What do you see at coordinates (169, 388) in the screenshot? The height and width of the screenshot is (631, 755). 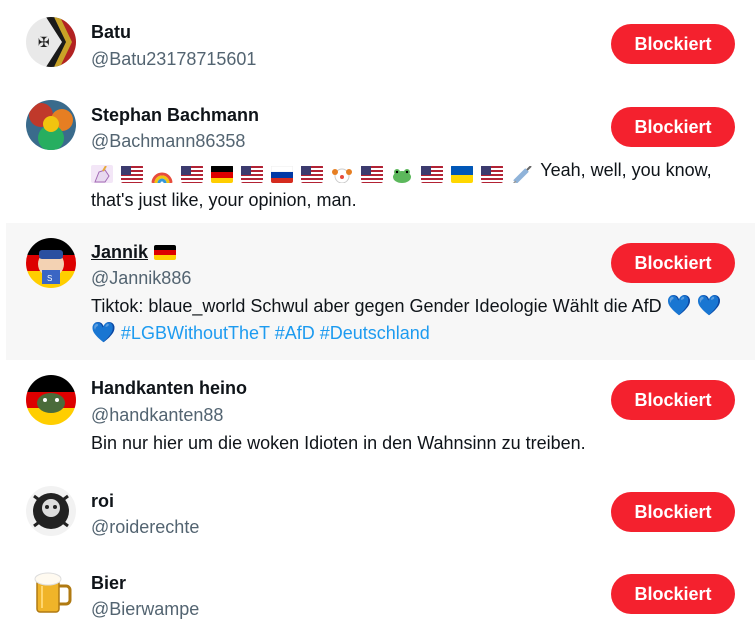 I see `display-name: Handkanten heino` at bounding box center [169, 388].